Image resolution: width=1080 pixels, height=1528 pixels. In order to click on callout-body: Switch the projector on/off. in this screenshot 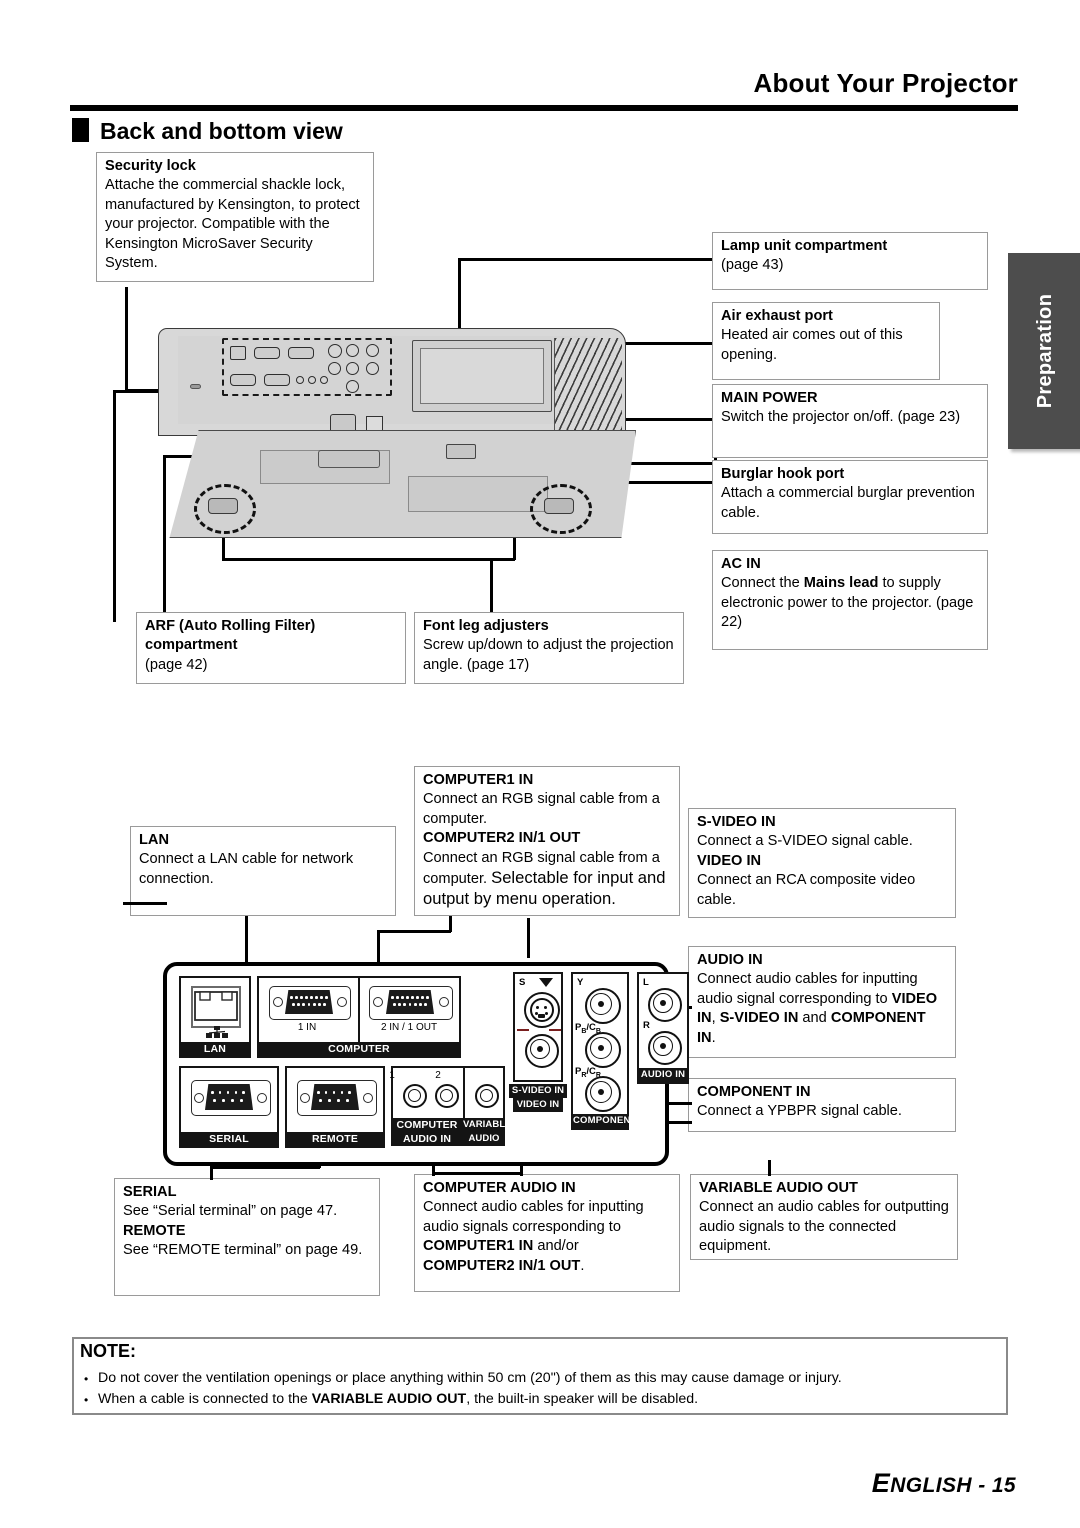, I will do `click(807, 417)`.